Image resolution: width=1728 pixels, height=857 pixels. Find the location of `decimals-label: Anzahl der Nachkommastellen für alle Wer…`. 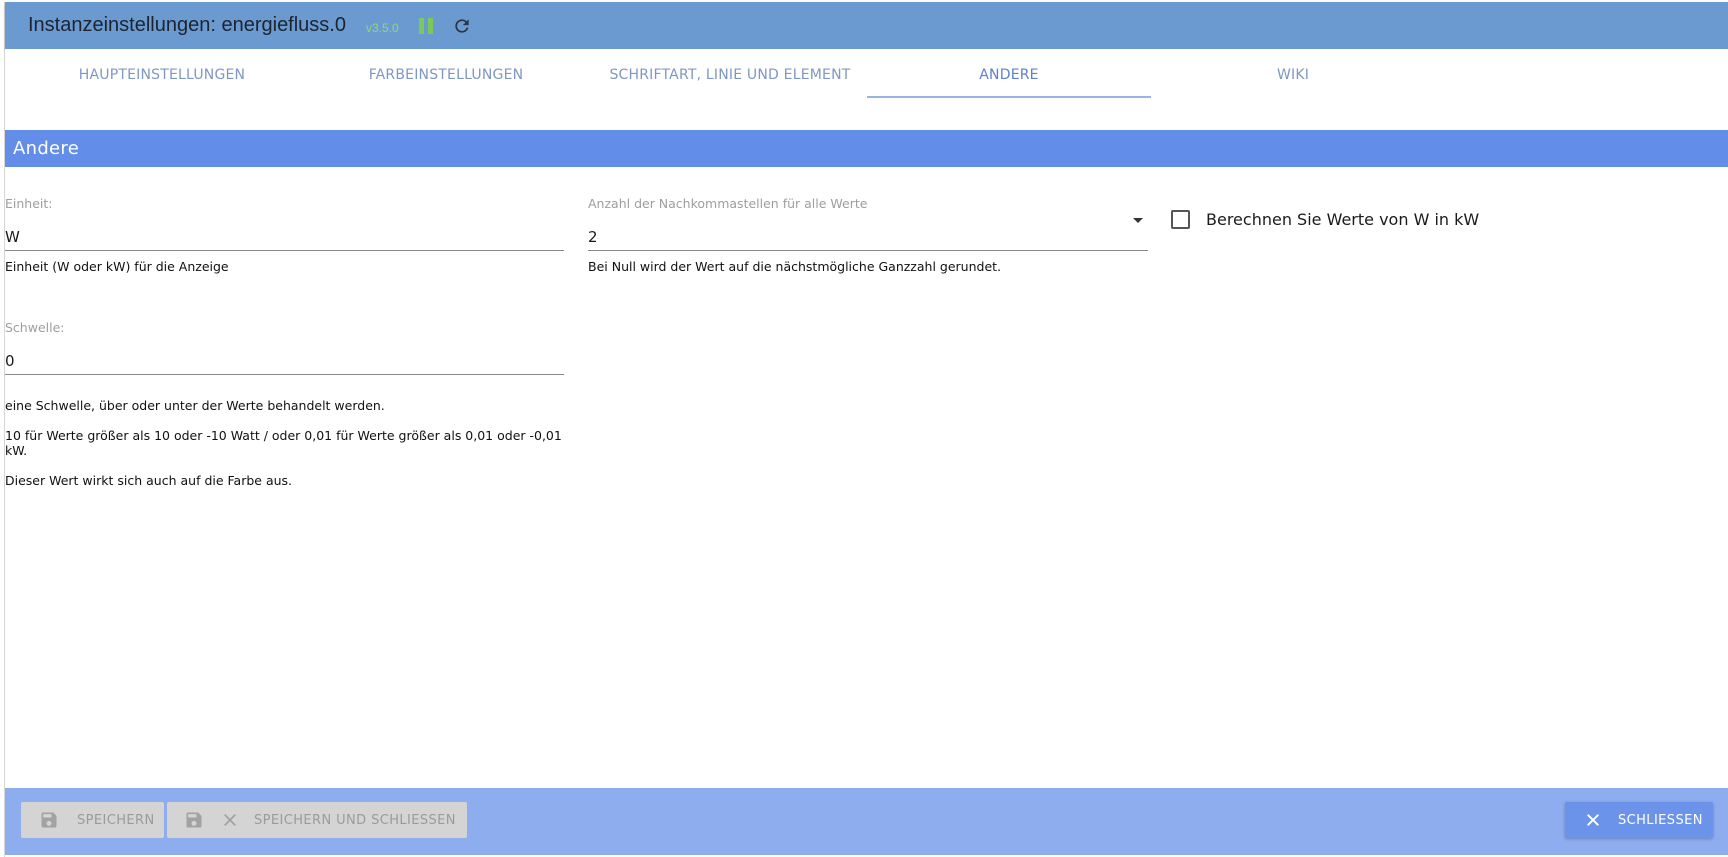

decimals-label: Anzahl der Nachkommastellen für alle Wer… is located at coordinates (728, 203).